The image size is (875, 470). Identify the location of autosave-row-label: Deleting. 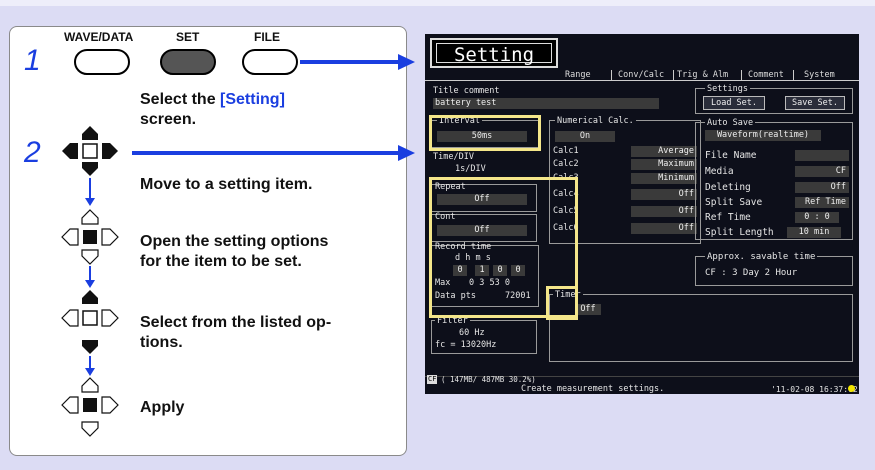
(728, 187).